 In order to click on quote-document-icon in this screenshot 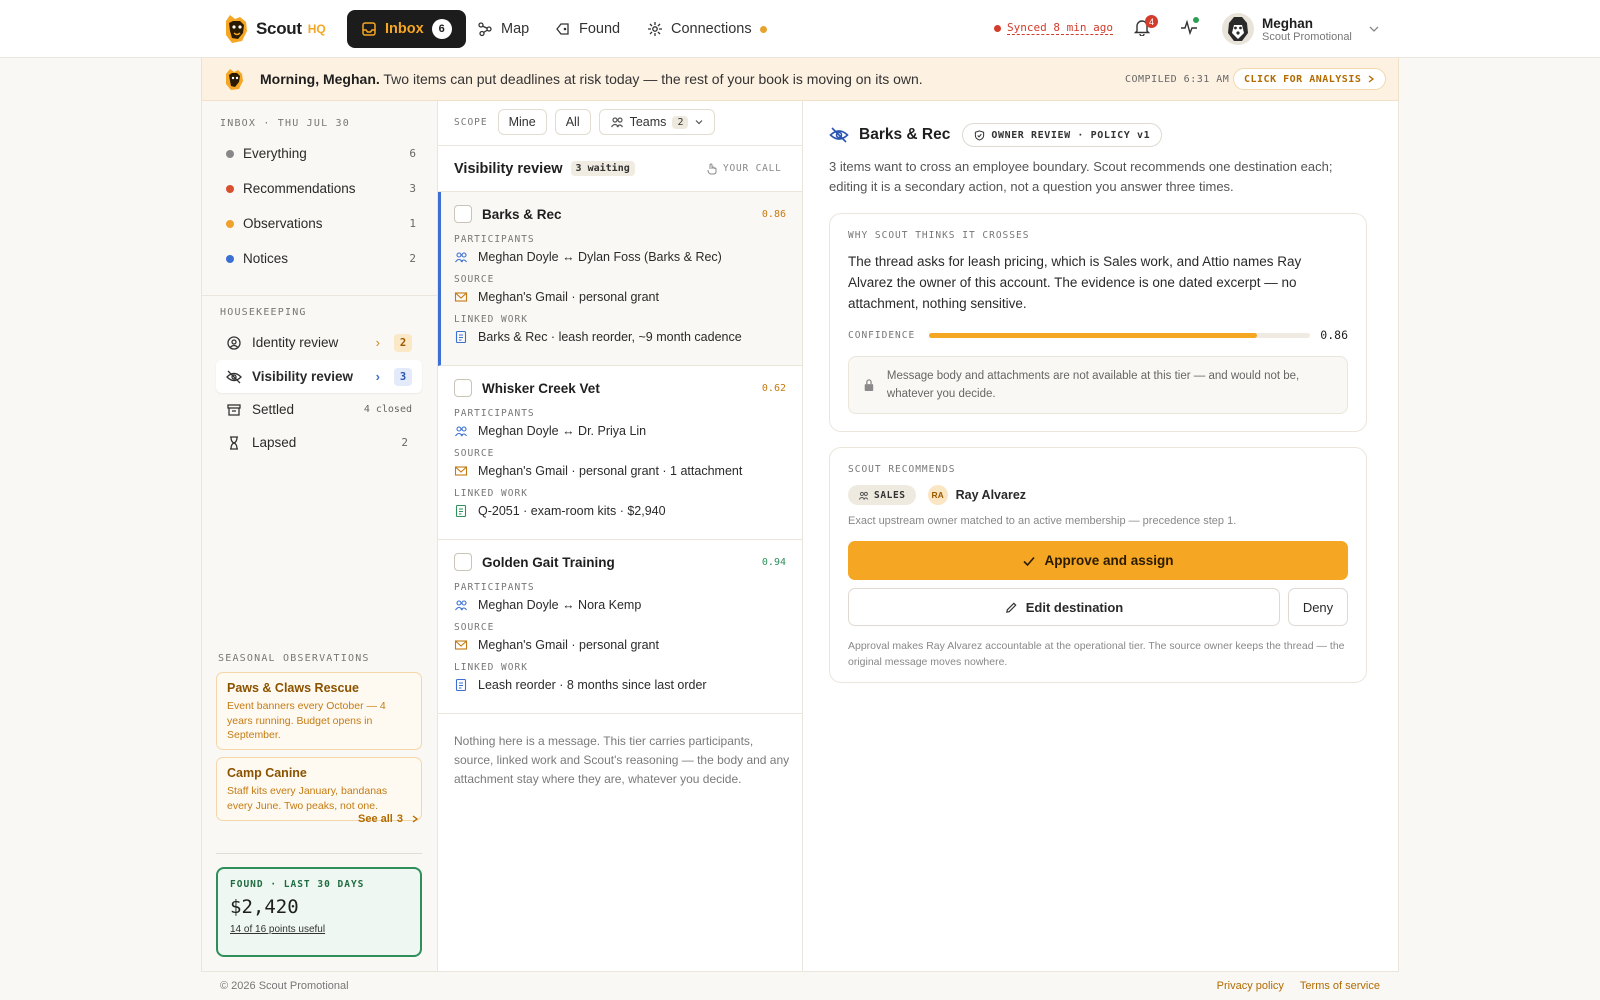, I will do `click(461, 511)`.